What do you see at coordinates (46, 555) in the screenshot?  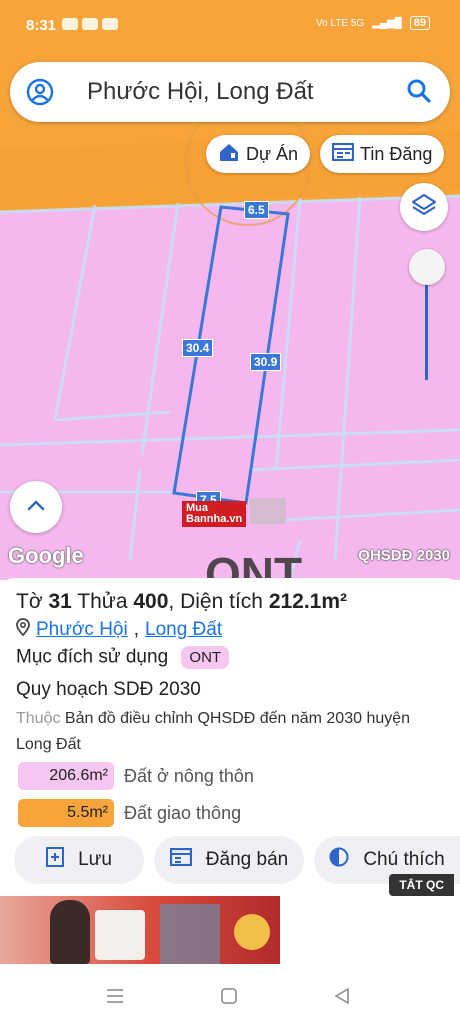 I see `google-logo: Google` at bounding box center [46, 555].